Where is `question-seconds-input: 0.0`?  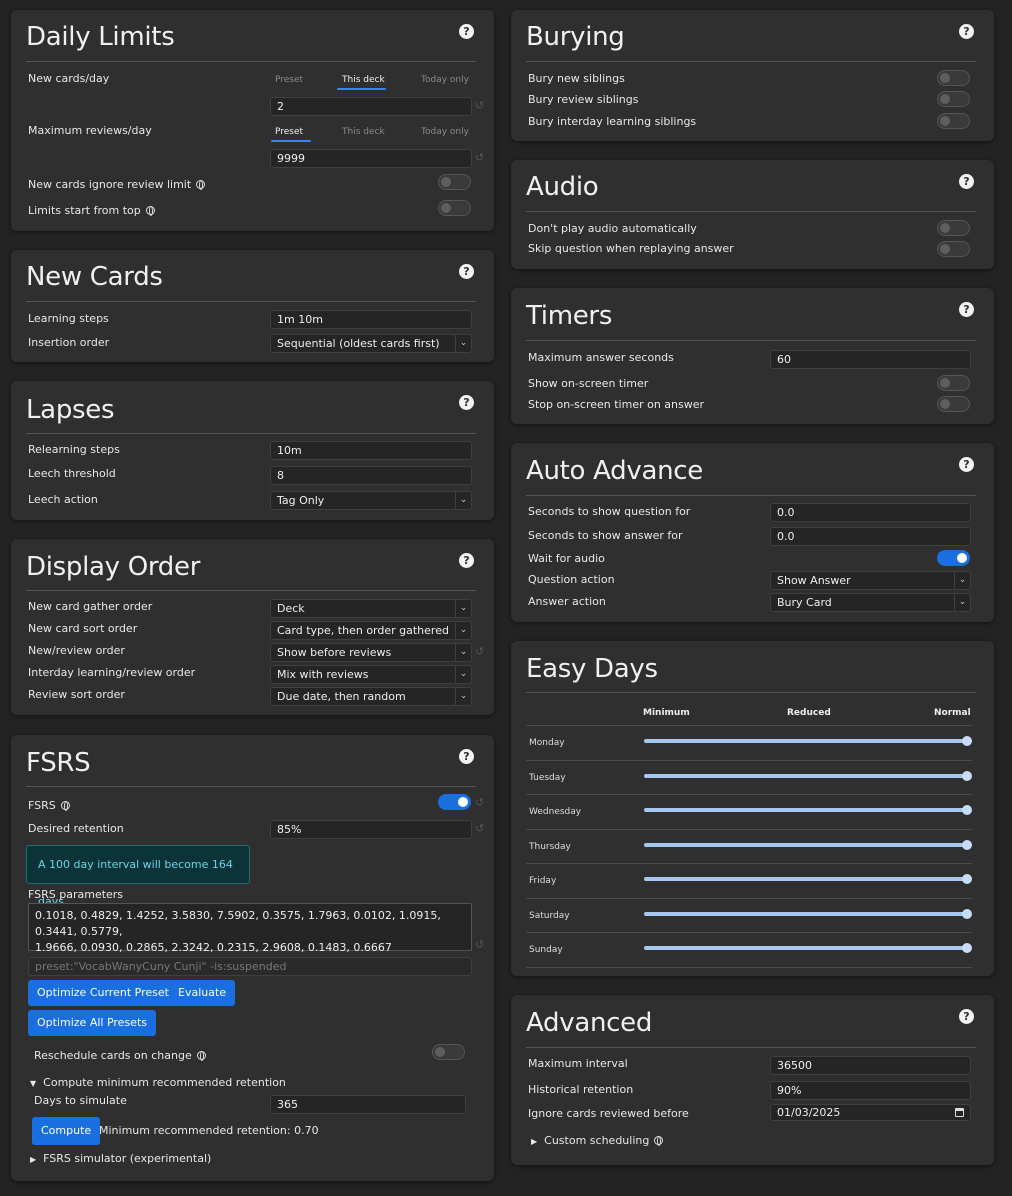 question-seconds-input: 0.0 is located at coordinates (870, 512).